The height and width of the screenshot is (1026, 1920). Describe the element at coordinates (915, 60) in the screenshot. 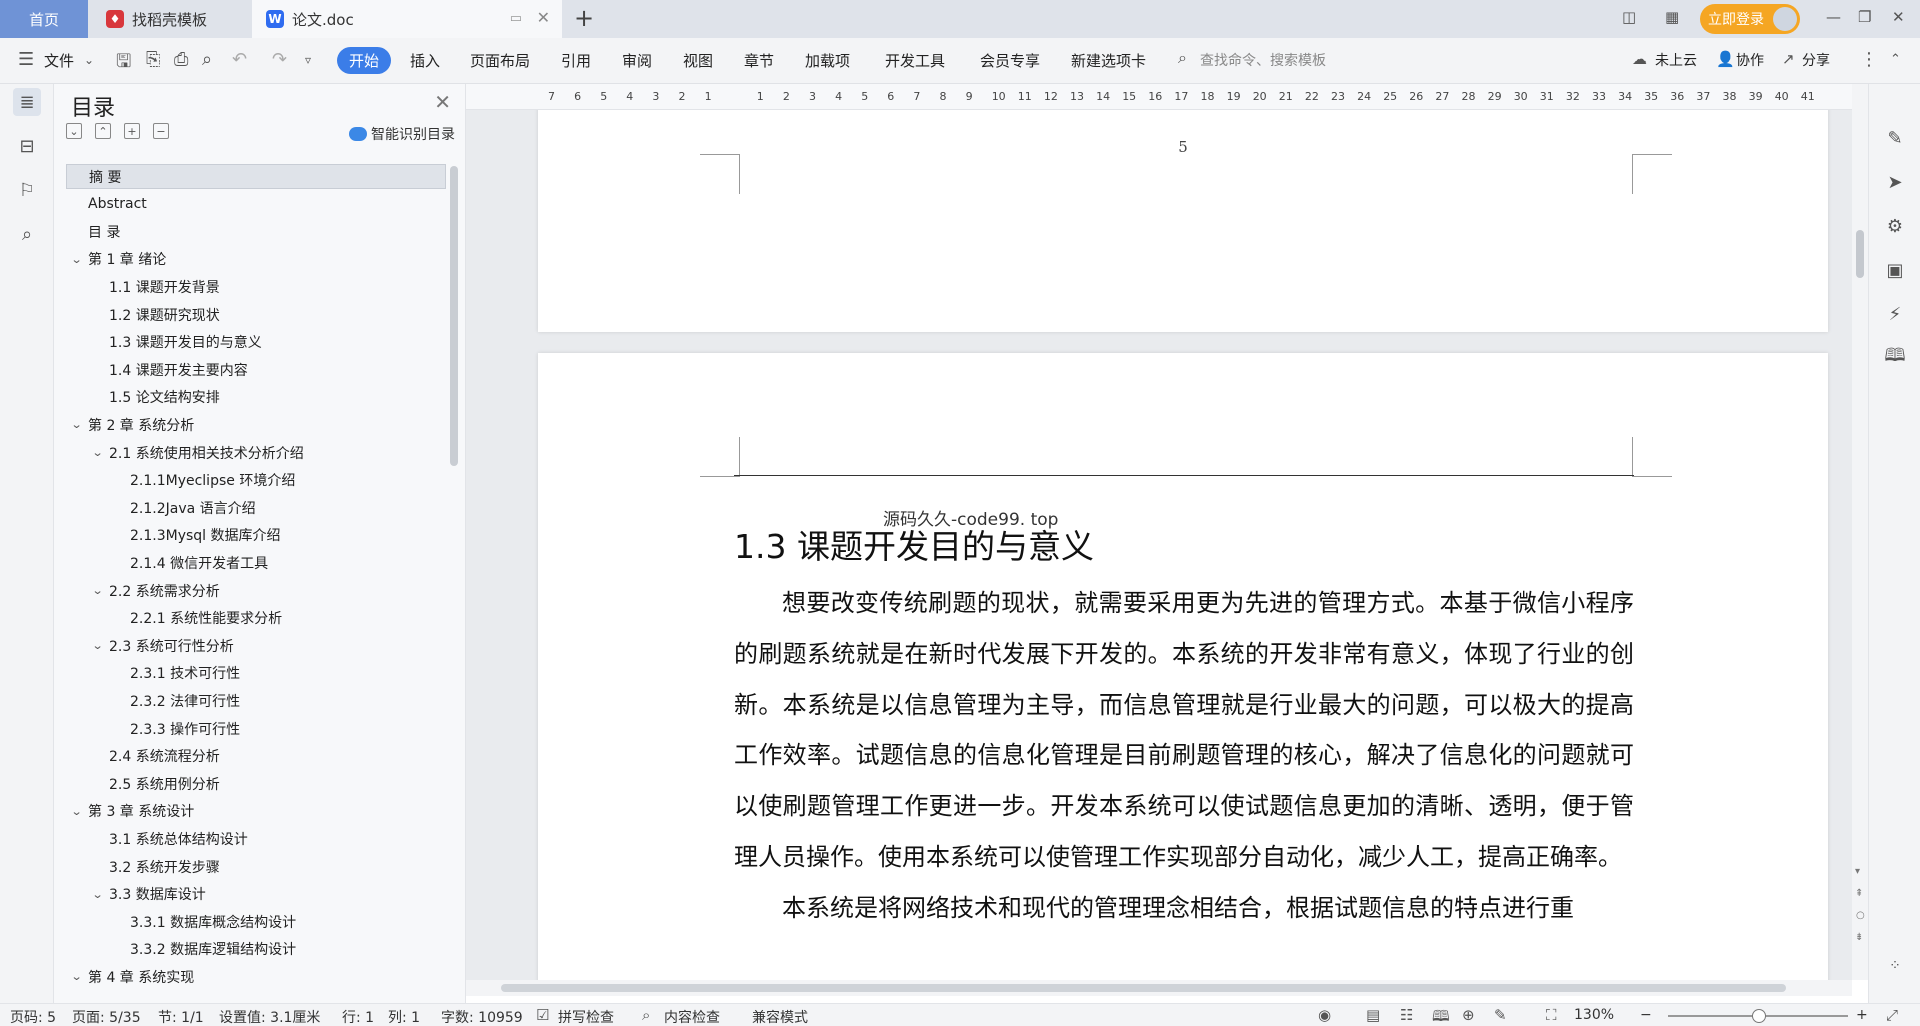

I see `menu-developer: 开发工具` at that location.